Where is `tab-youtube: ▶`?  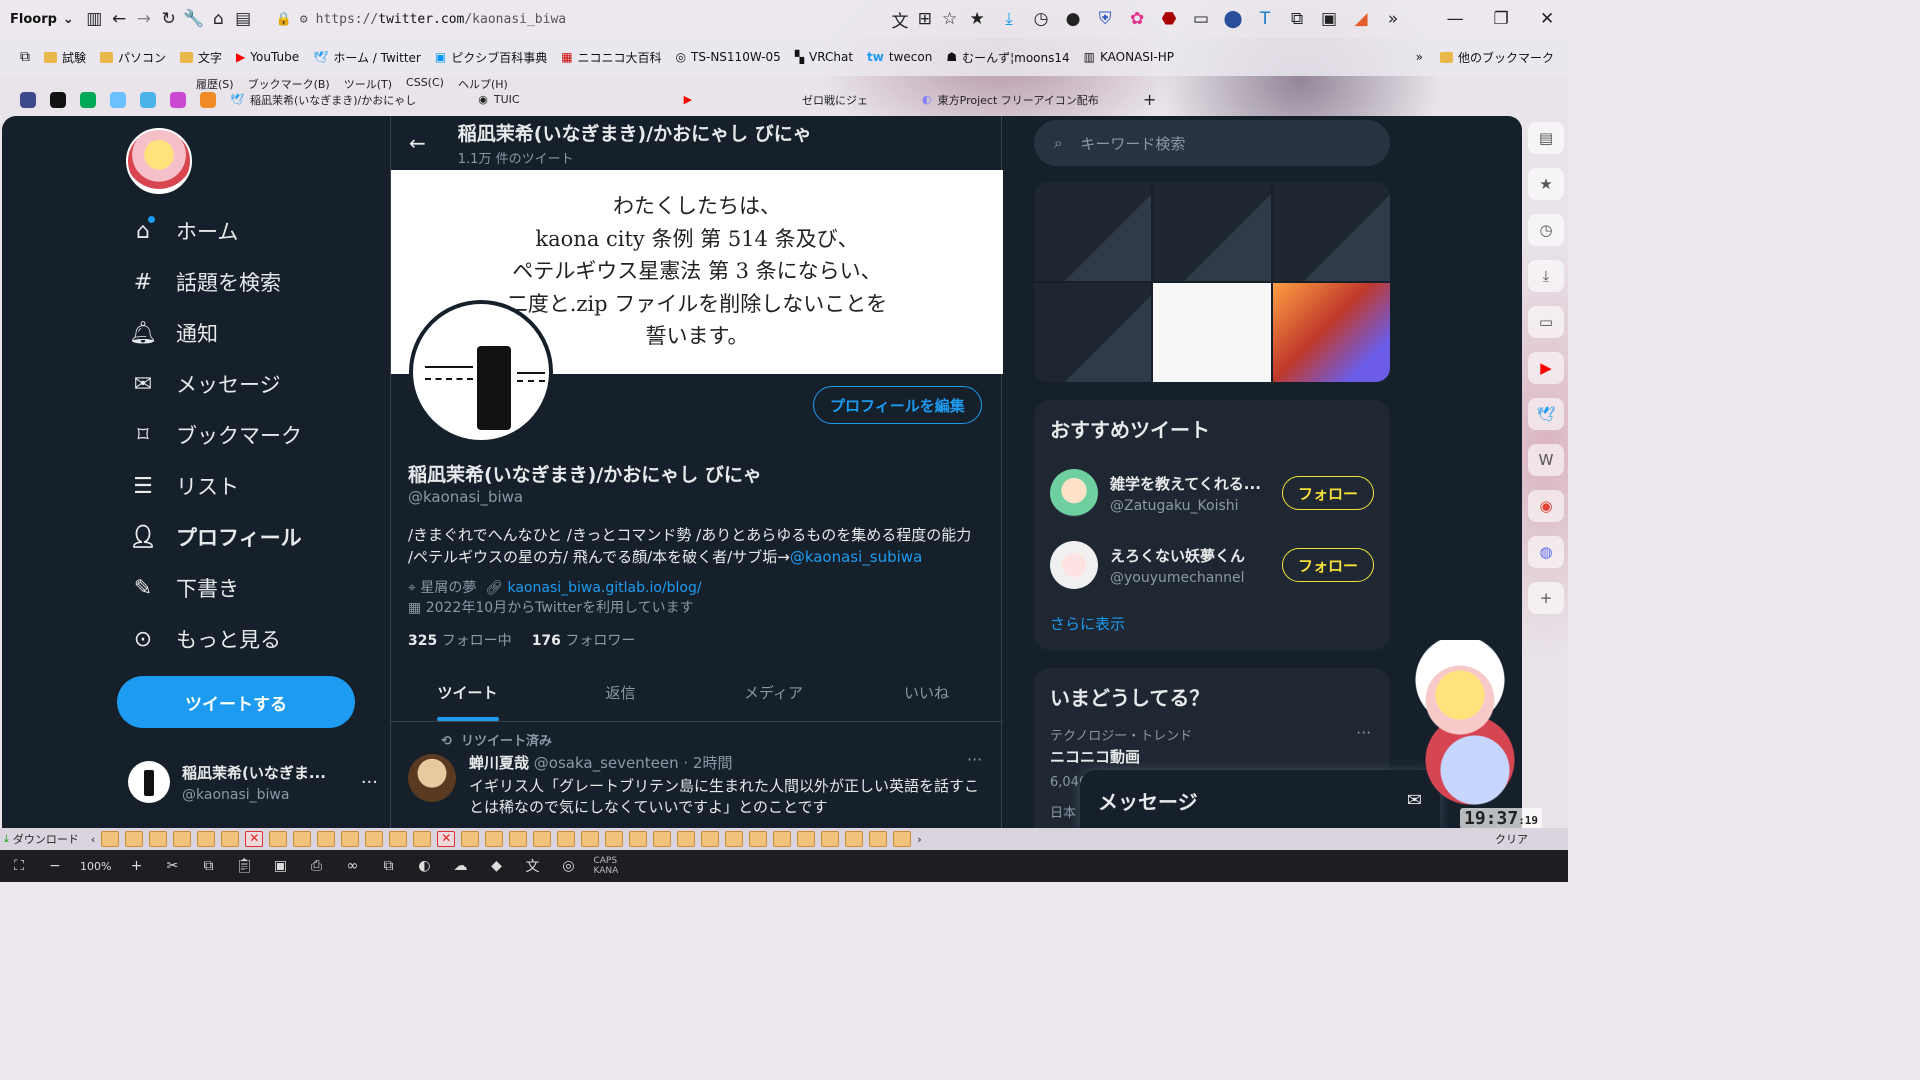 tab-youtube: ▶ is located at coordinates (691, 99).